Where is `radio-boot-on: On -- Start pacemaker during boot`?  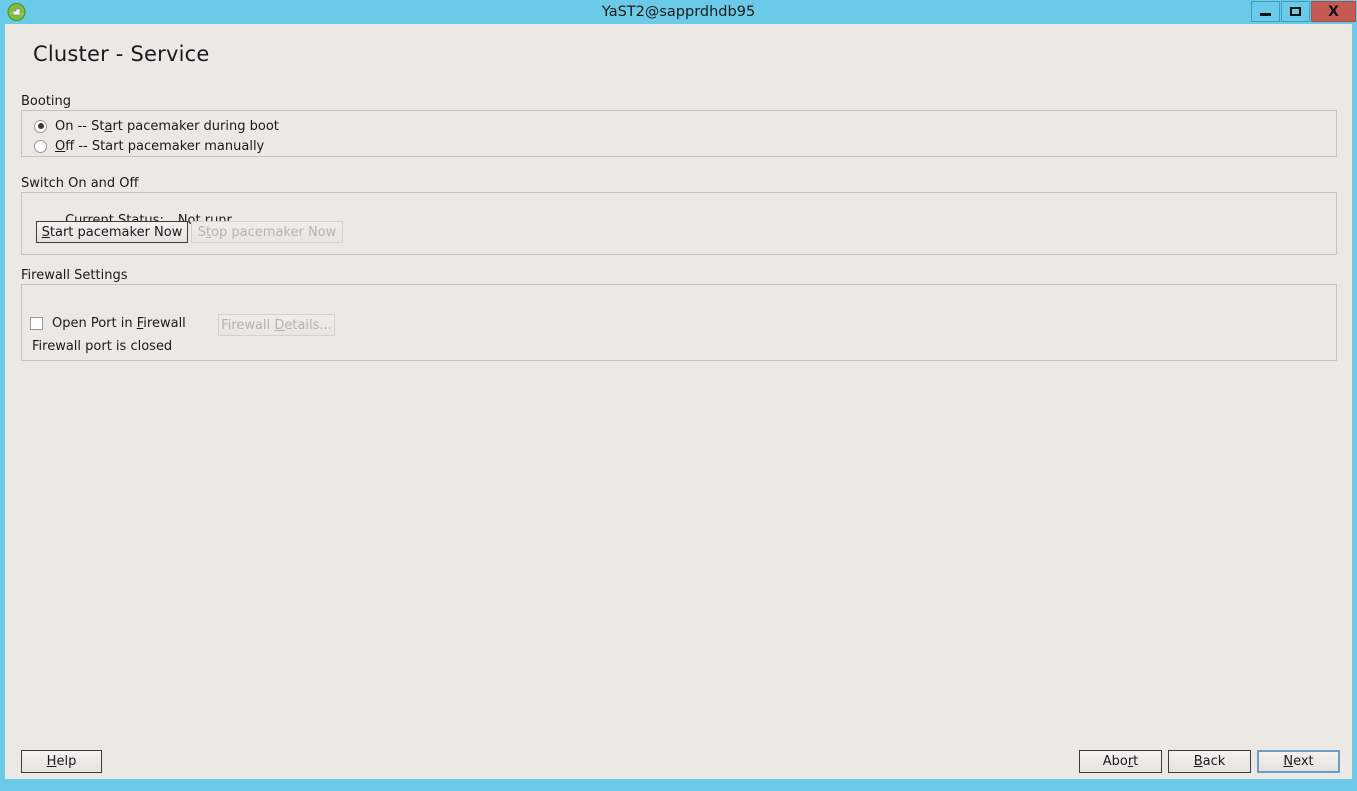
radio-boot-on: On -- Start pacemaker during boot is located at coordinates (156, 126).